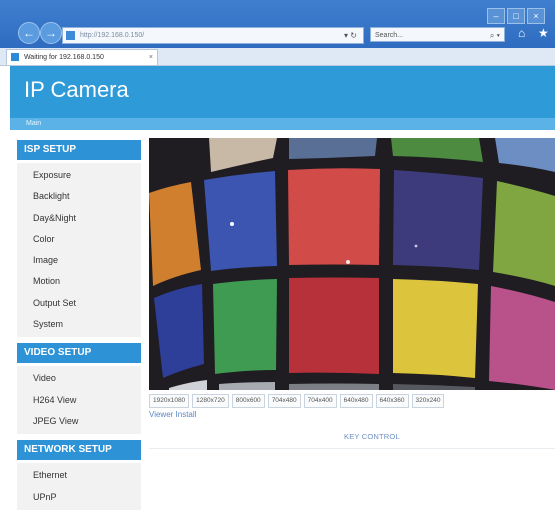  What do you see at coordinates (79, 353) in the screenshot?
I see `video-setup-heading: VIDEO SETUP` at bounding box center [79, 353].